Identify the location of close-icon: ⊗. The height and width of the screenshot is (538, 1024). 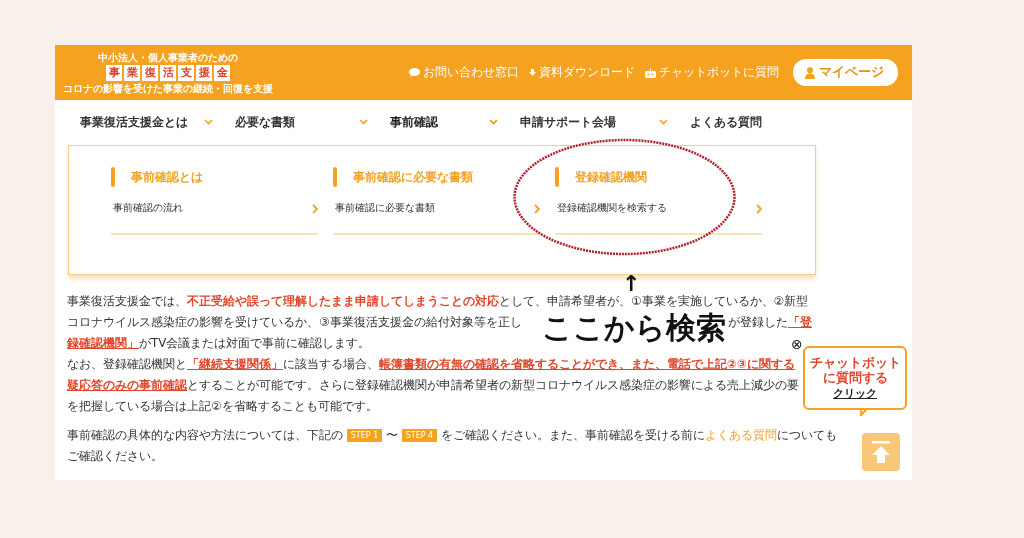
(797, 344).